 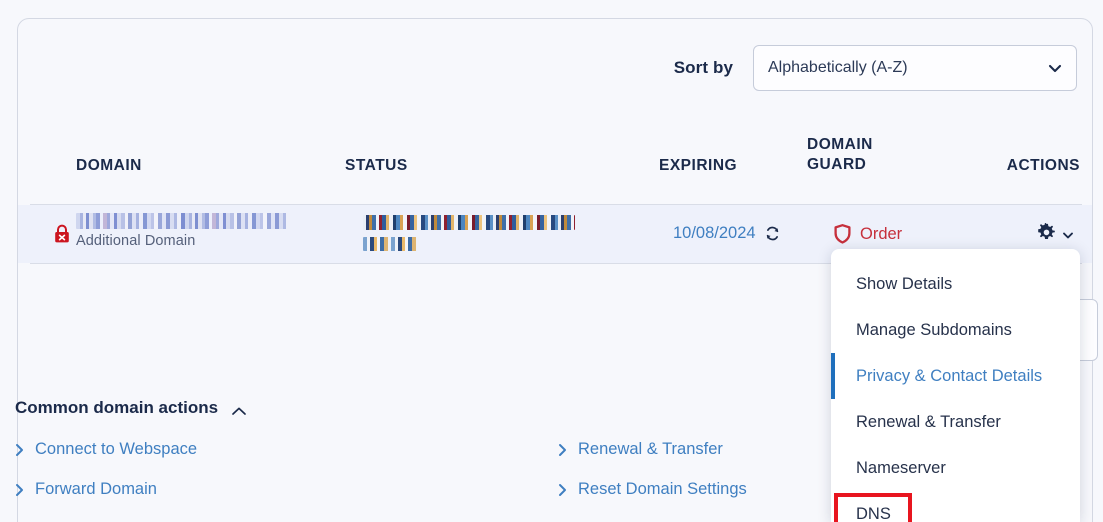 What do you see at coordinates (842, 234) in the screenshot?
I see `shield-icon` at bounding box center [842, 234].